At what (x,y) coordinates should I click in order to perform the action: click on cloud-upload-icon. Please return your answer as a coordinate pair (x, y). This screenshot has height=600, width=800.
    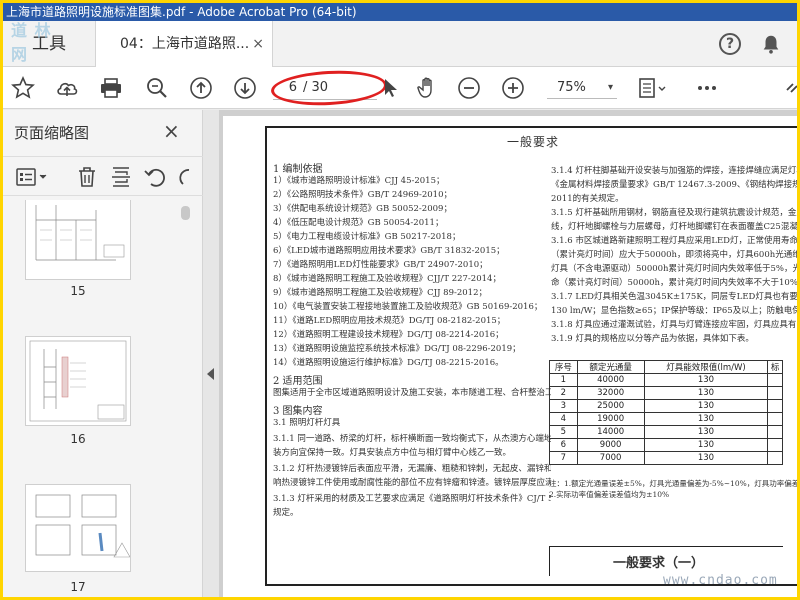
    Looking at the image, I should click on (67, 88).